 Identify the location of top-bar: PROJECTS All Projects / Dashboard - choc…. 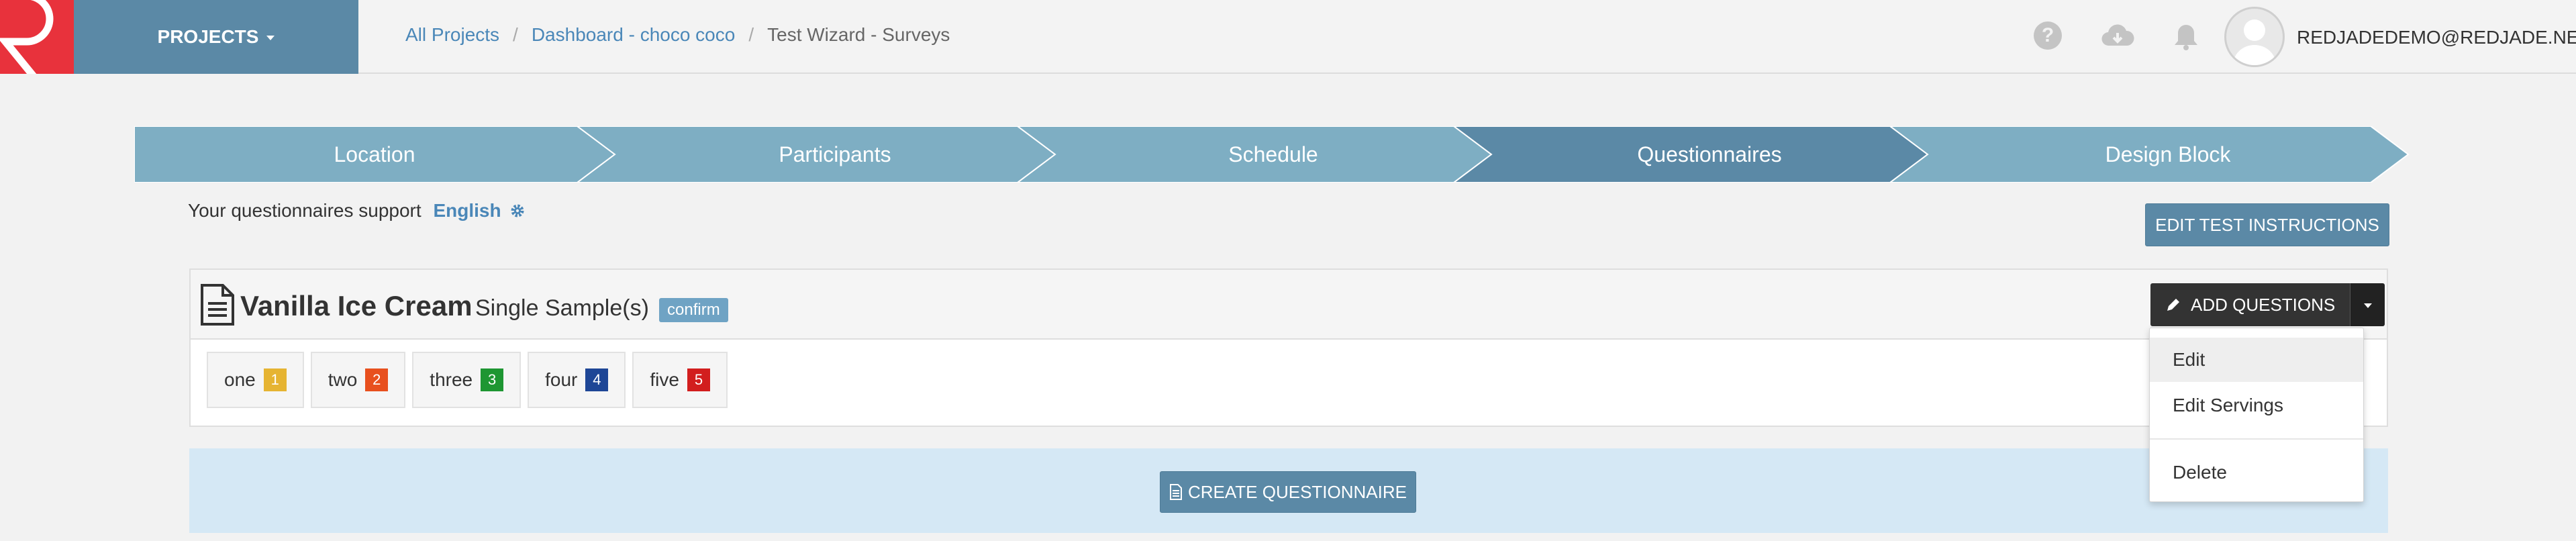
(1288, 37).